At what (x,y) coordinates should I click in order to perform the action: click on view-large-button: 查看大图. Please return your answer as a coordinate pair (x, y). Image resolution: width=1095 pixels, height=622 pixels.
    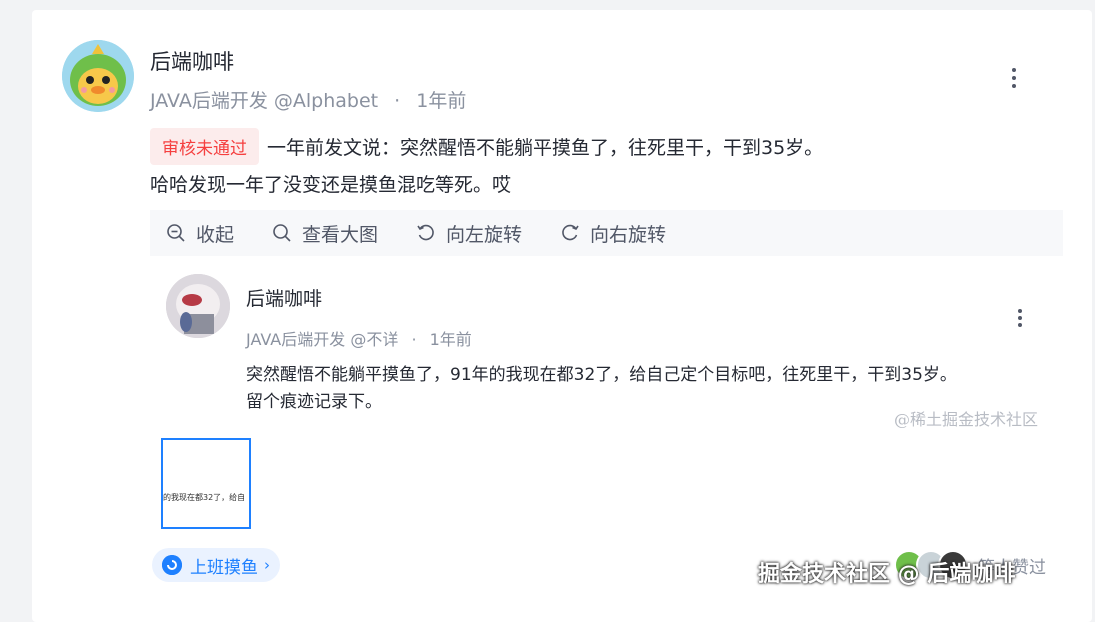
    Looking at the image, I should click on (325, 233).